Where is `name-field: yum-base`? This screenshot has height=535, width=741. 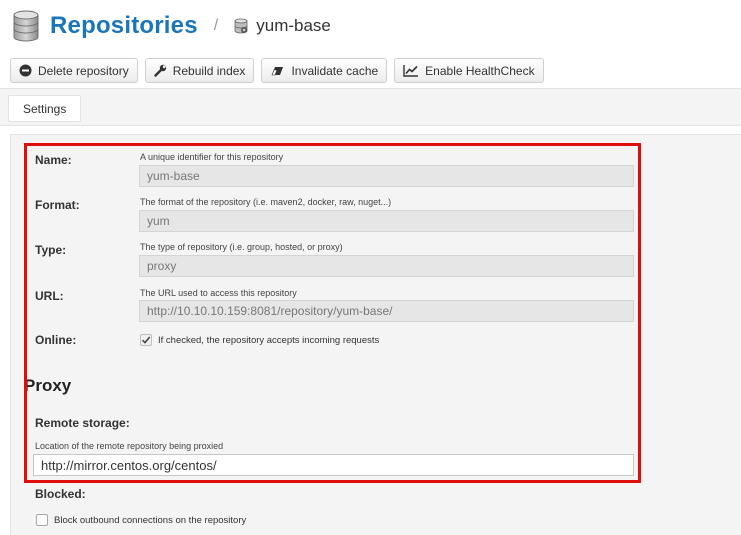 name-field: yum-base is located at coordinates (386, 176).